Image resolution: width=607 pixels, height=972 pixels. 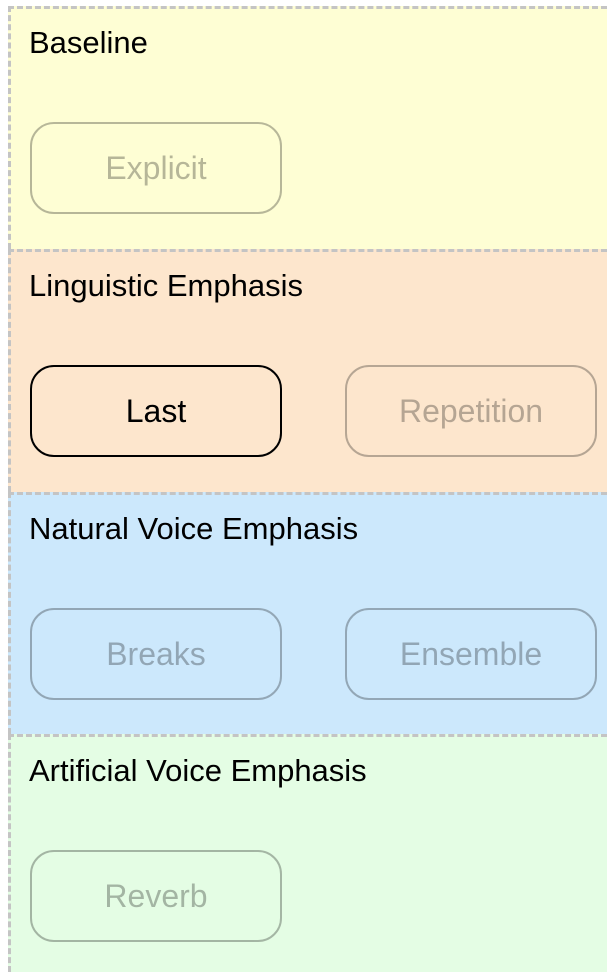 What do you see at coordinates (471, 654) in the screenshot?
I see `node-ensemble: Ensemble` at bounding box center [471, 654].